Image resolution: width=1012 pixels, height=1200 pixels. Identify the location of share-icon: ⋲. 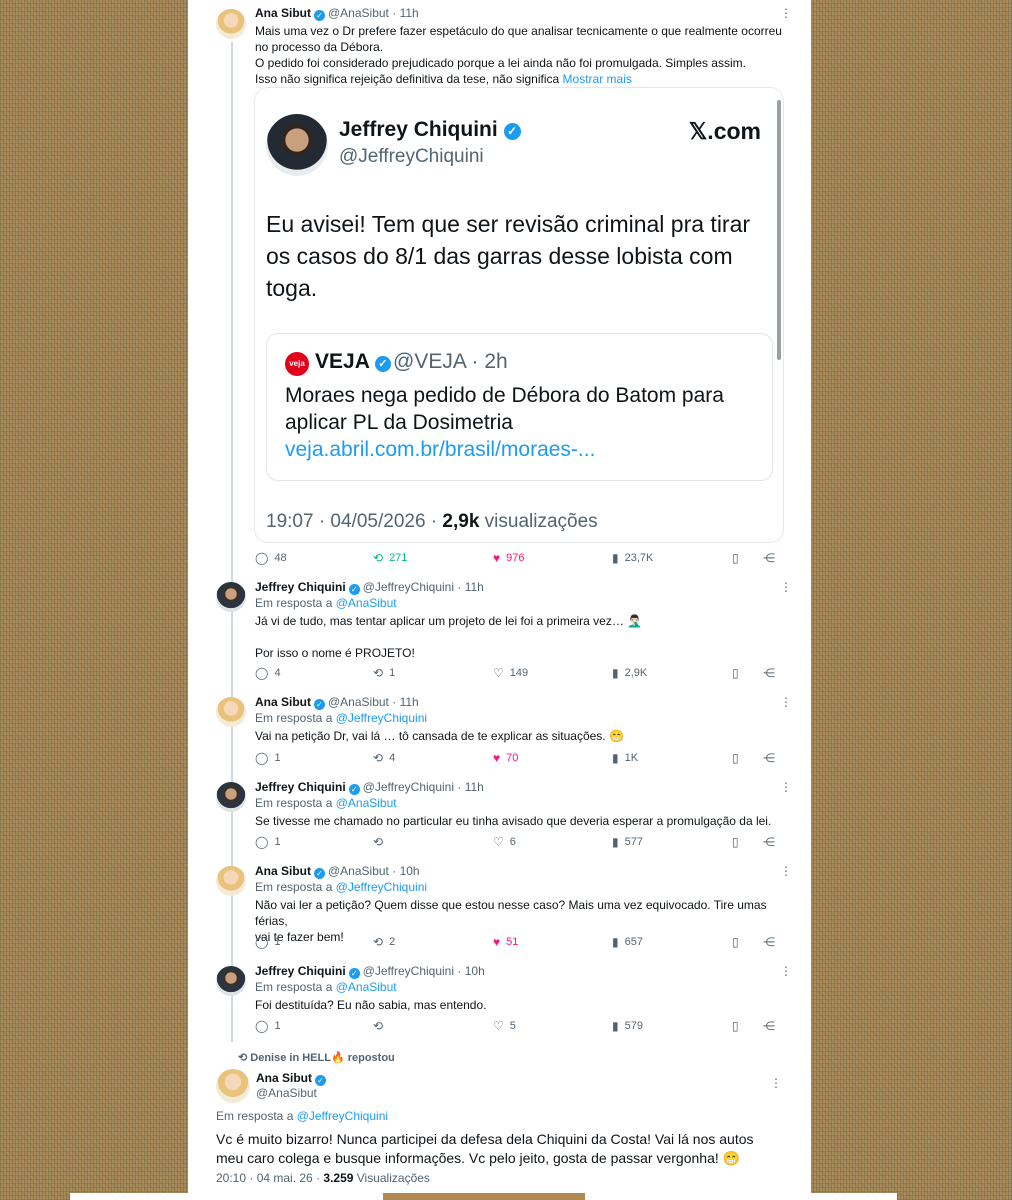
(769, 1026).